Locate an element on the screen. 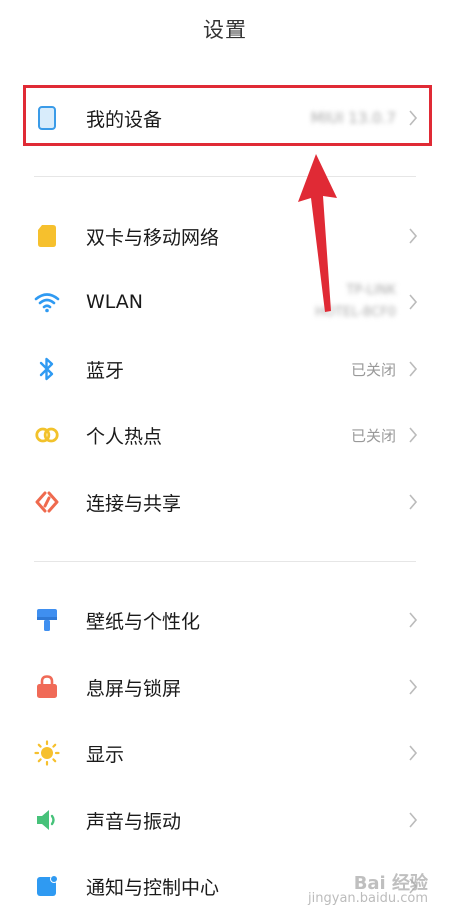 The height and width of the screenshot is (920, 450). settings-item-hotspot: 个人热点 已关闭 is located at coordinates (225, 435).